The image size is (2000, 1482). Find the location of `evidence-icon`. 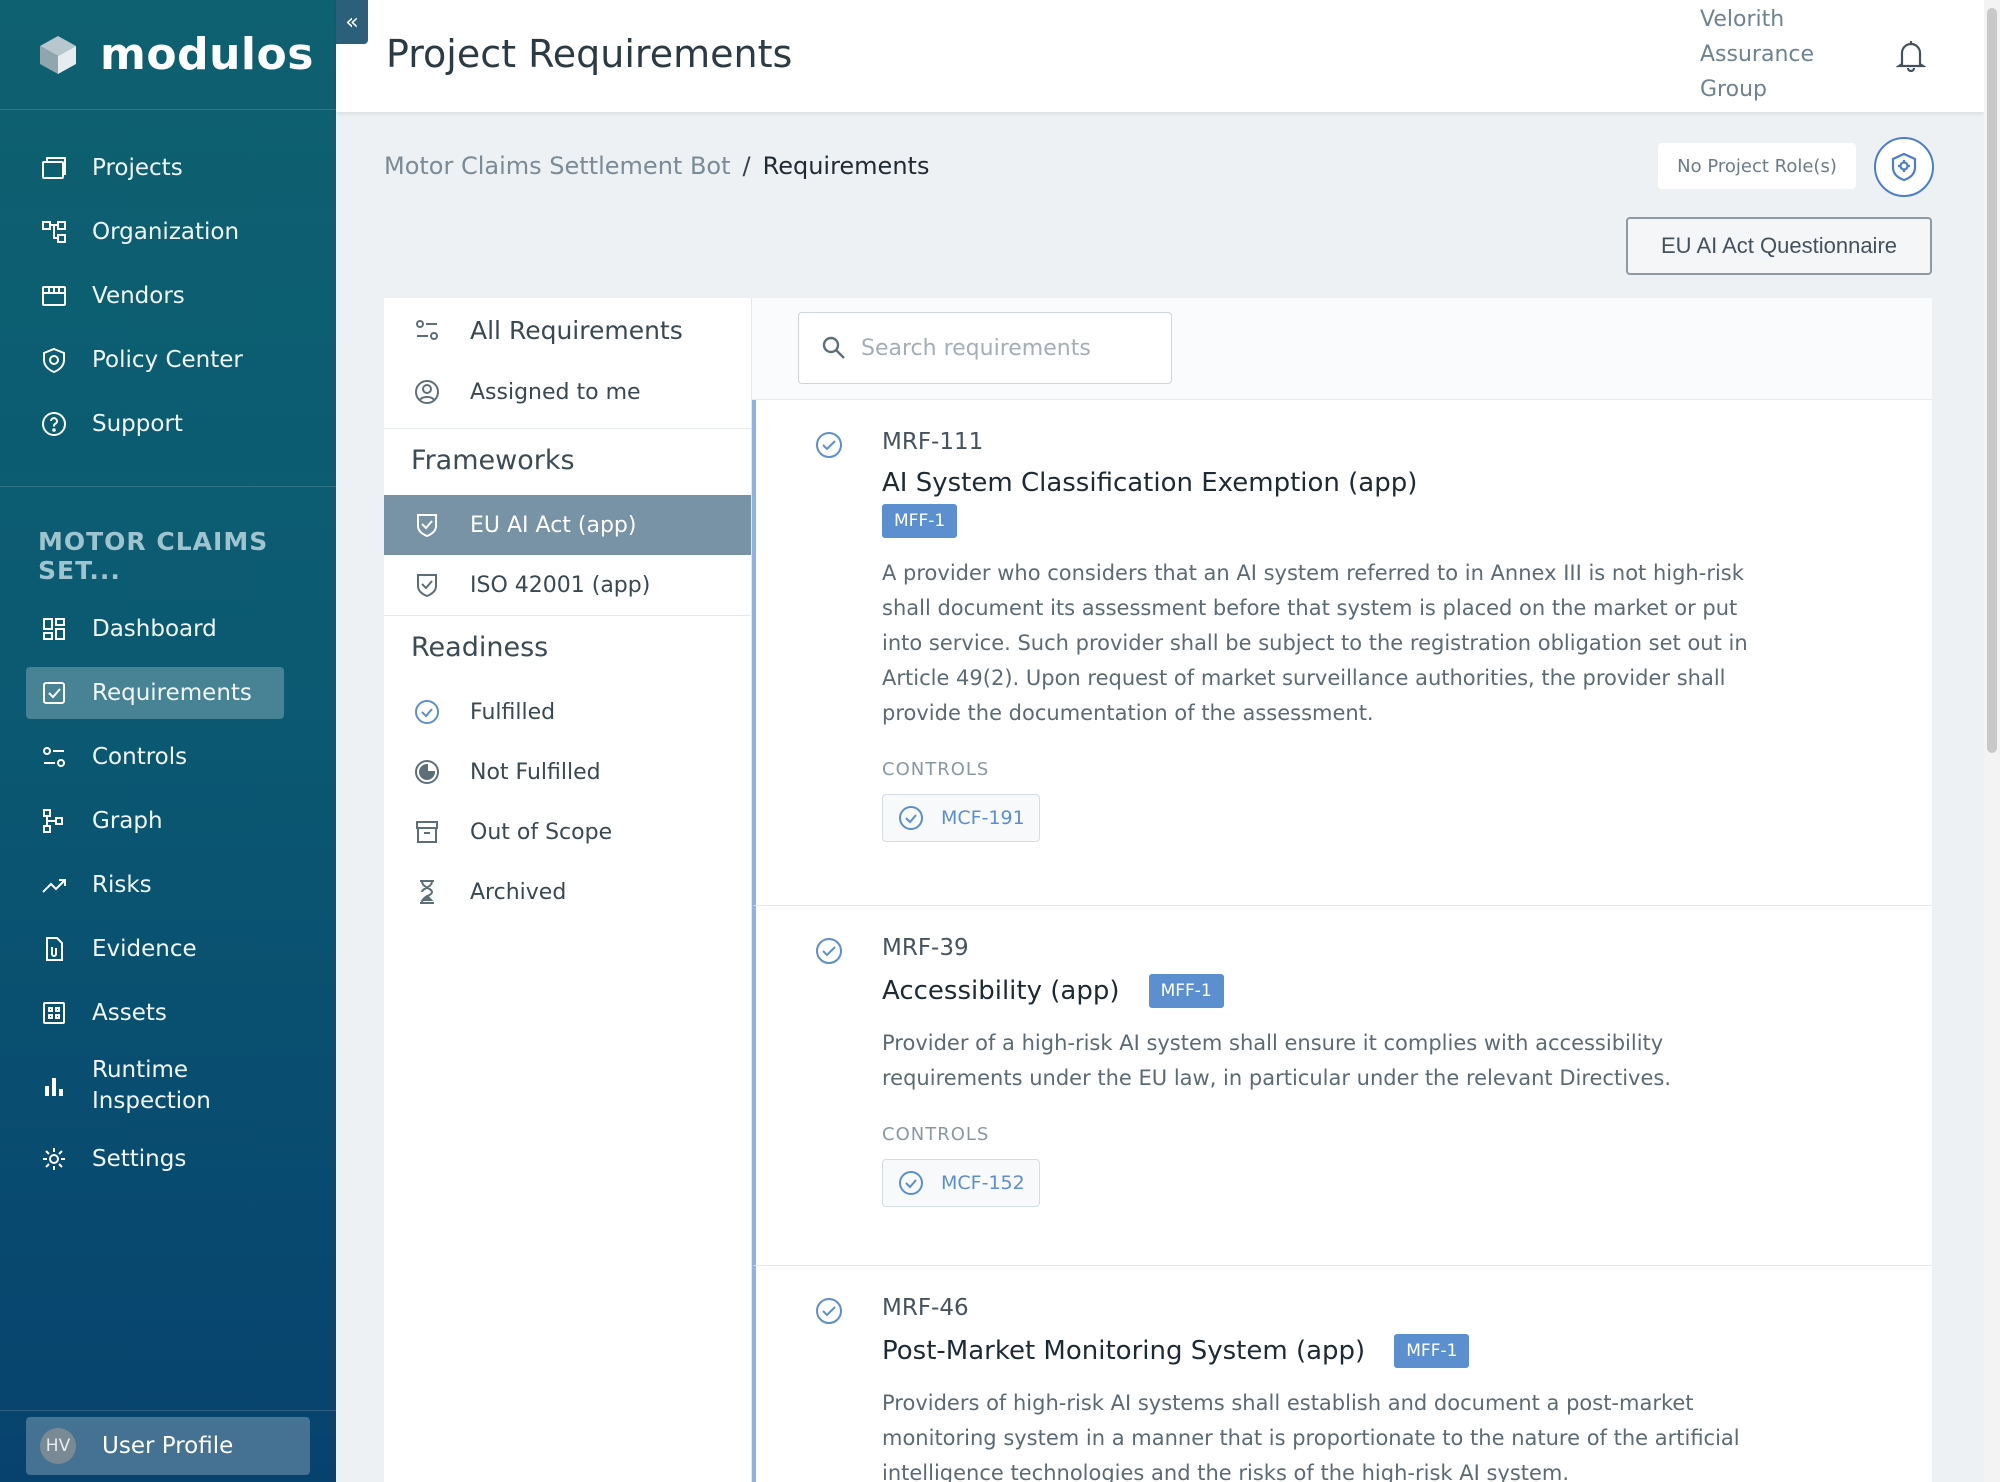

evidence-icon is located at coordinates (54, 949).